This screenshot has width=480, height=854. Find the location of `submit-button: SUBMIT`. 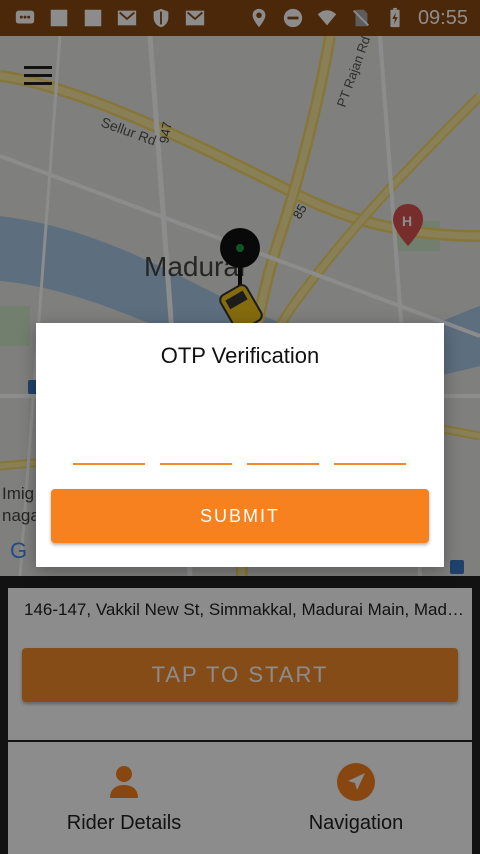

submit-button: SUBMIT is located at coordinates (240, 516).